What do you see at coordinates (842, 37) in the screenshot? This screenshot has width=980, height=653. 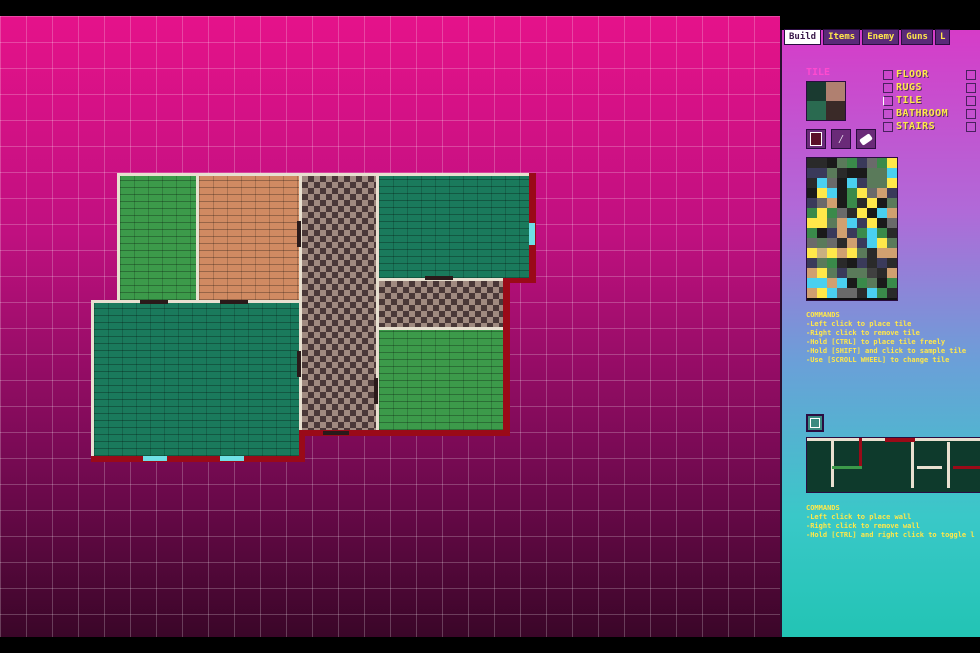 I see `tab-items: Items` at bounding box center [842, 37].